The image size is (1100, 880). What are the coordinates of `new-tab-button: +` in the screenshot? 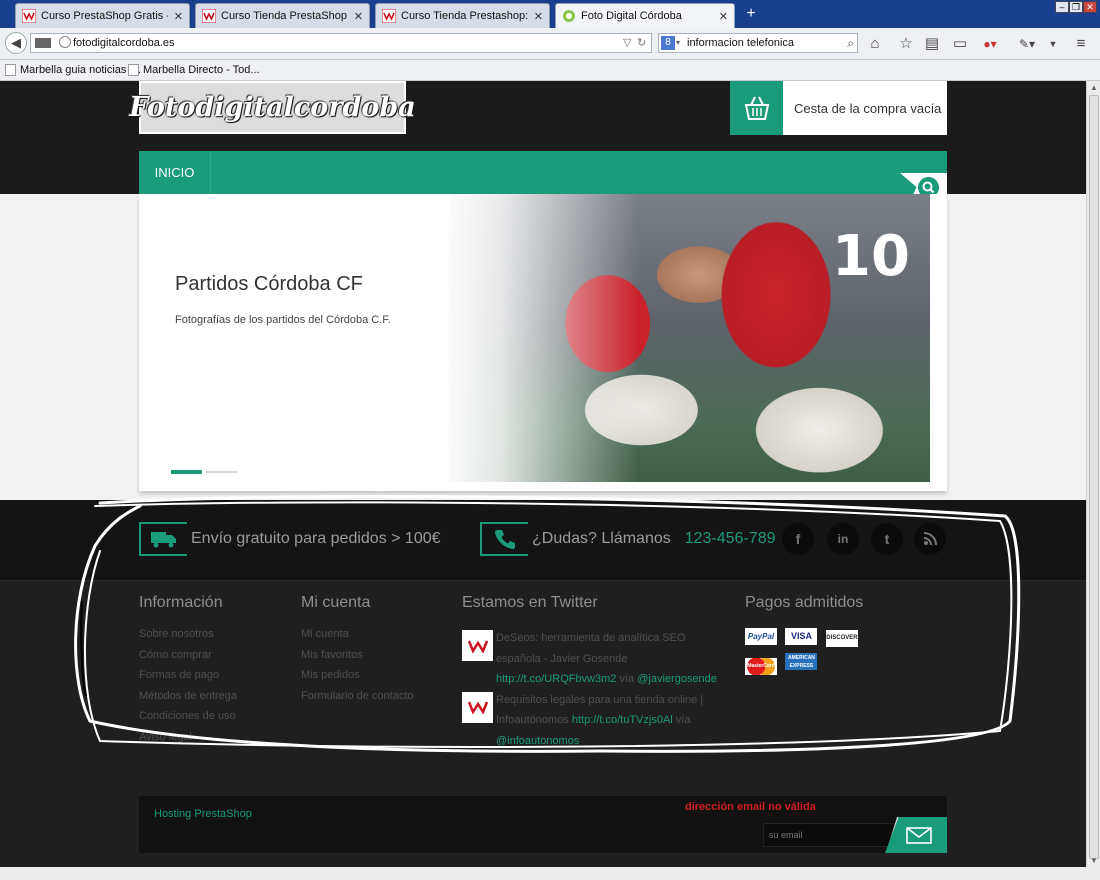 It's located at (751, 15).